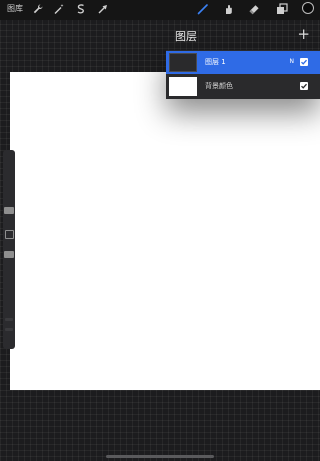  What do you see at coordinates (254, 9) in the screenshot?
I see `eraser-icon` at bounding box center [254, 9].